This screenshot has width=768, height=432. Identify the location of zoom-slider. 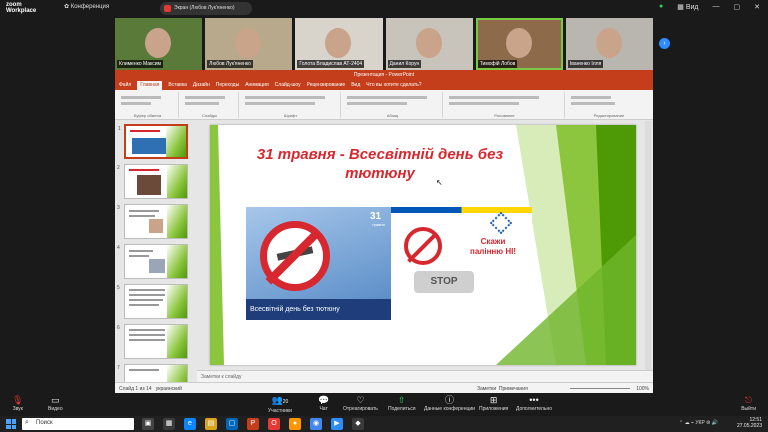
(600, 388).